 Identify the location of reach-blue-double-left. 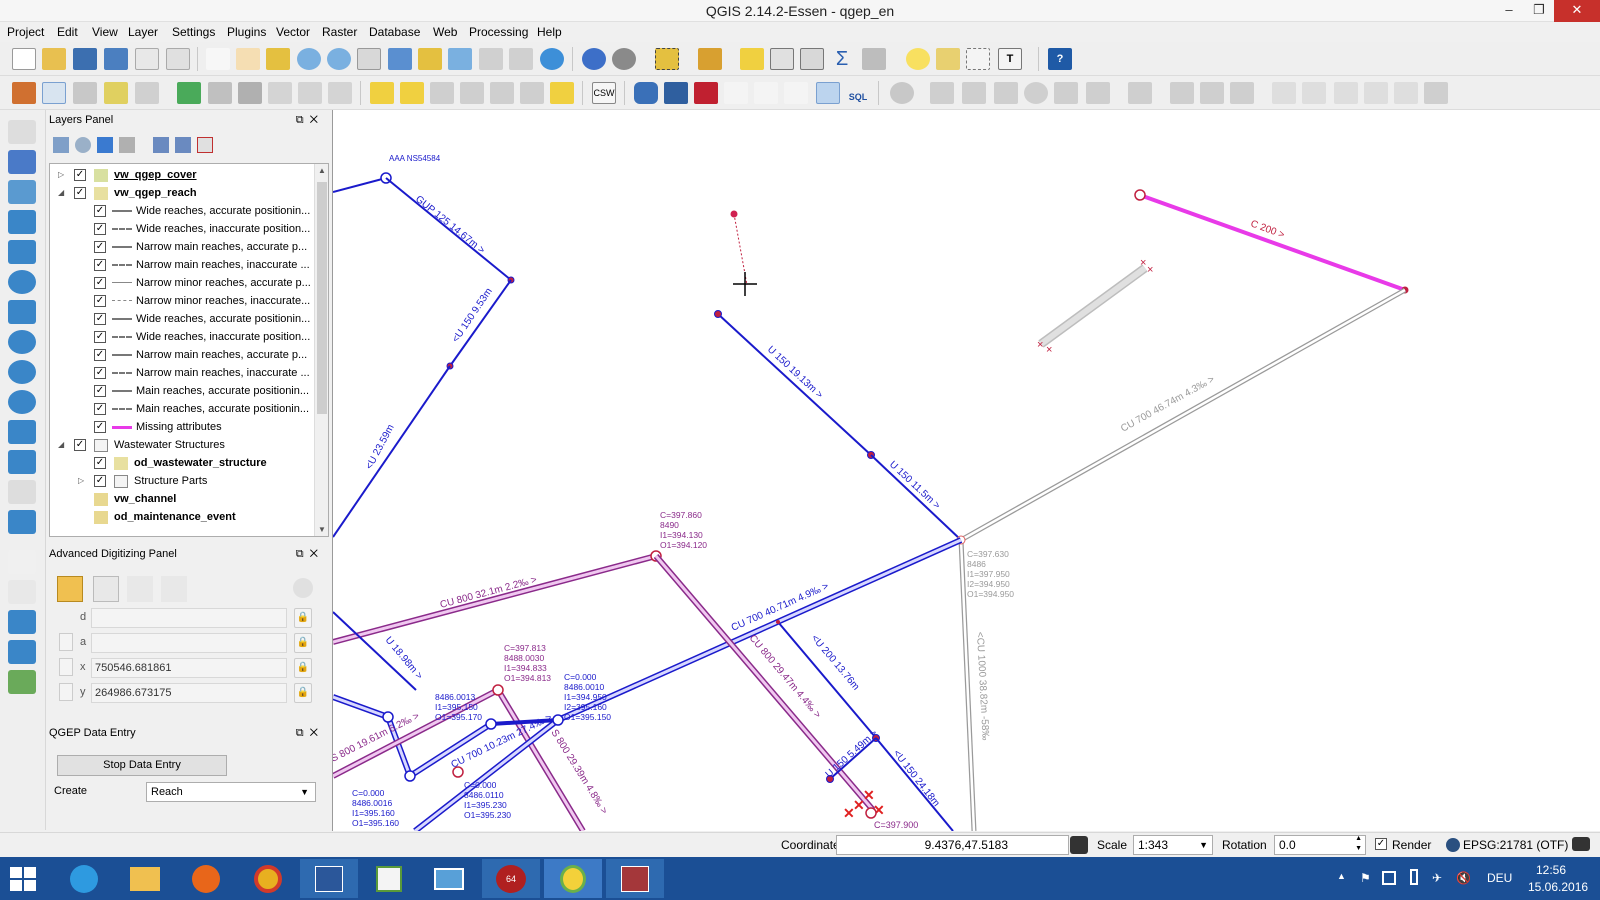
(361, 707).